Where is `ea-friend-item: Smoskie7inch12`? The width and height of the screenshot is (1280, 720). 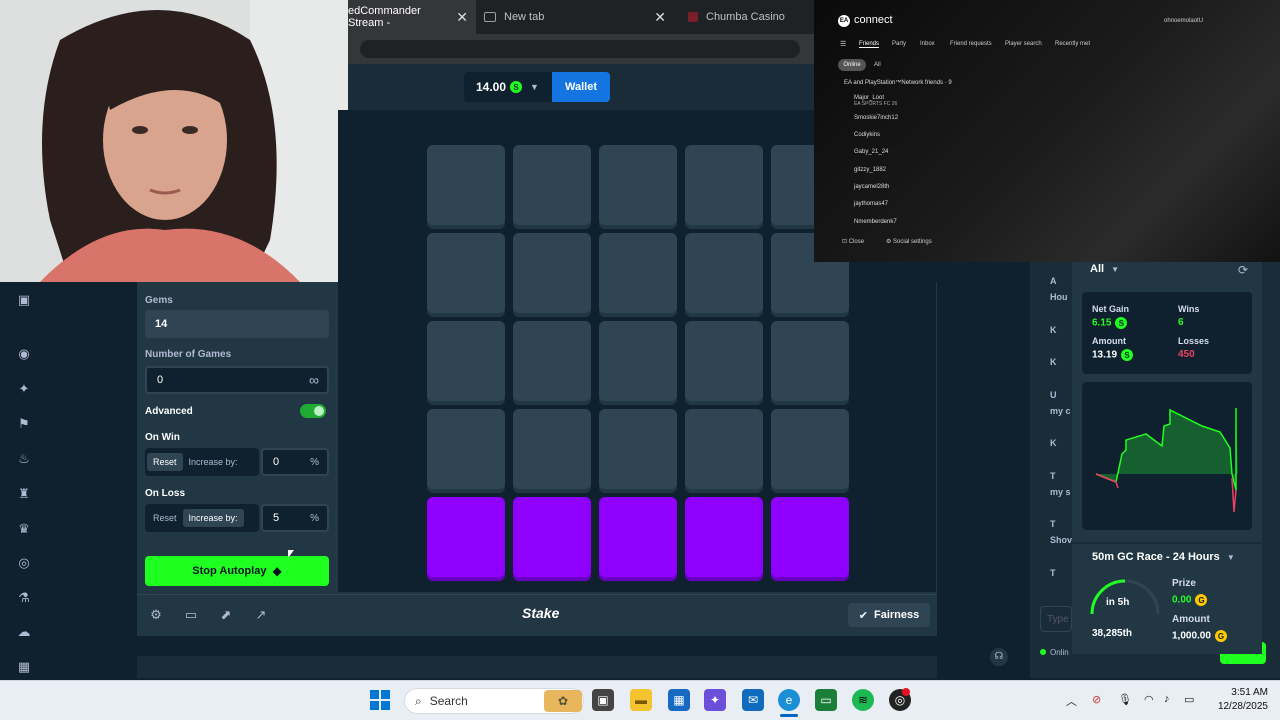
ea-friend-item: Smoskie7inch12 is located at coordinates (876, 118).